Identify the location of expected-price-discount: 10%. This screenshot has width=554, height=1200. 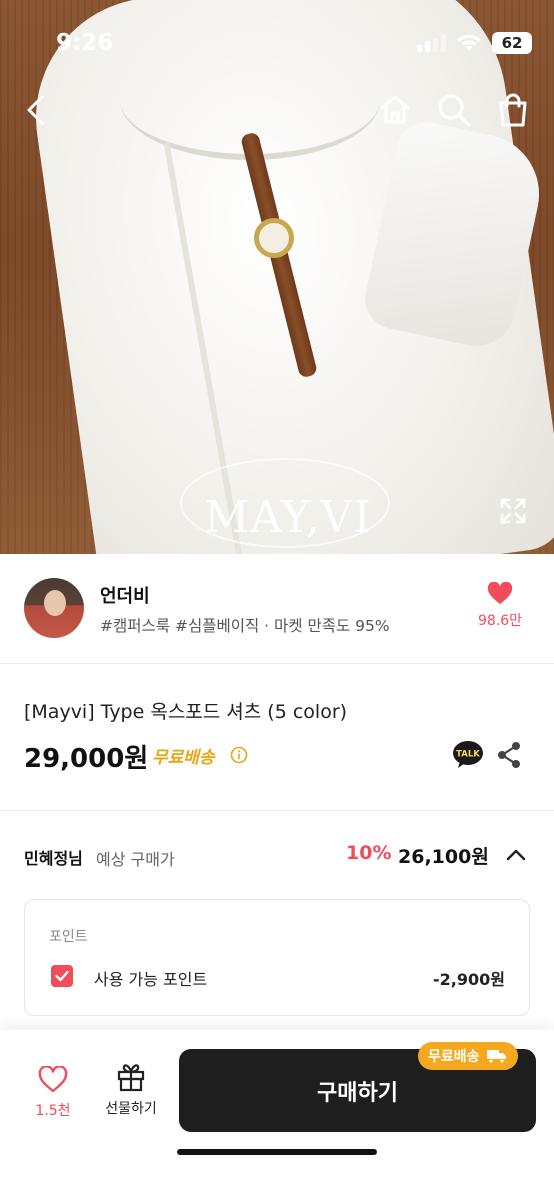
(369, 853).